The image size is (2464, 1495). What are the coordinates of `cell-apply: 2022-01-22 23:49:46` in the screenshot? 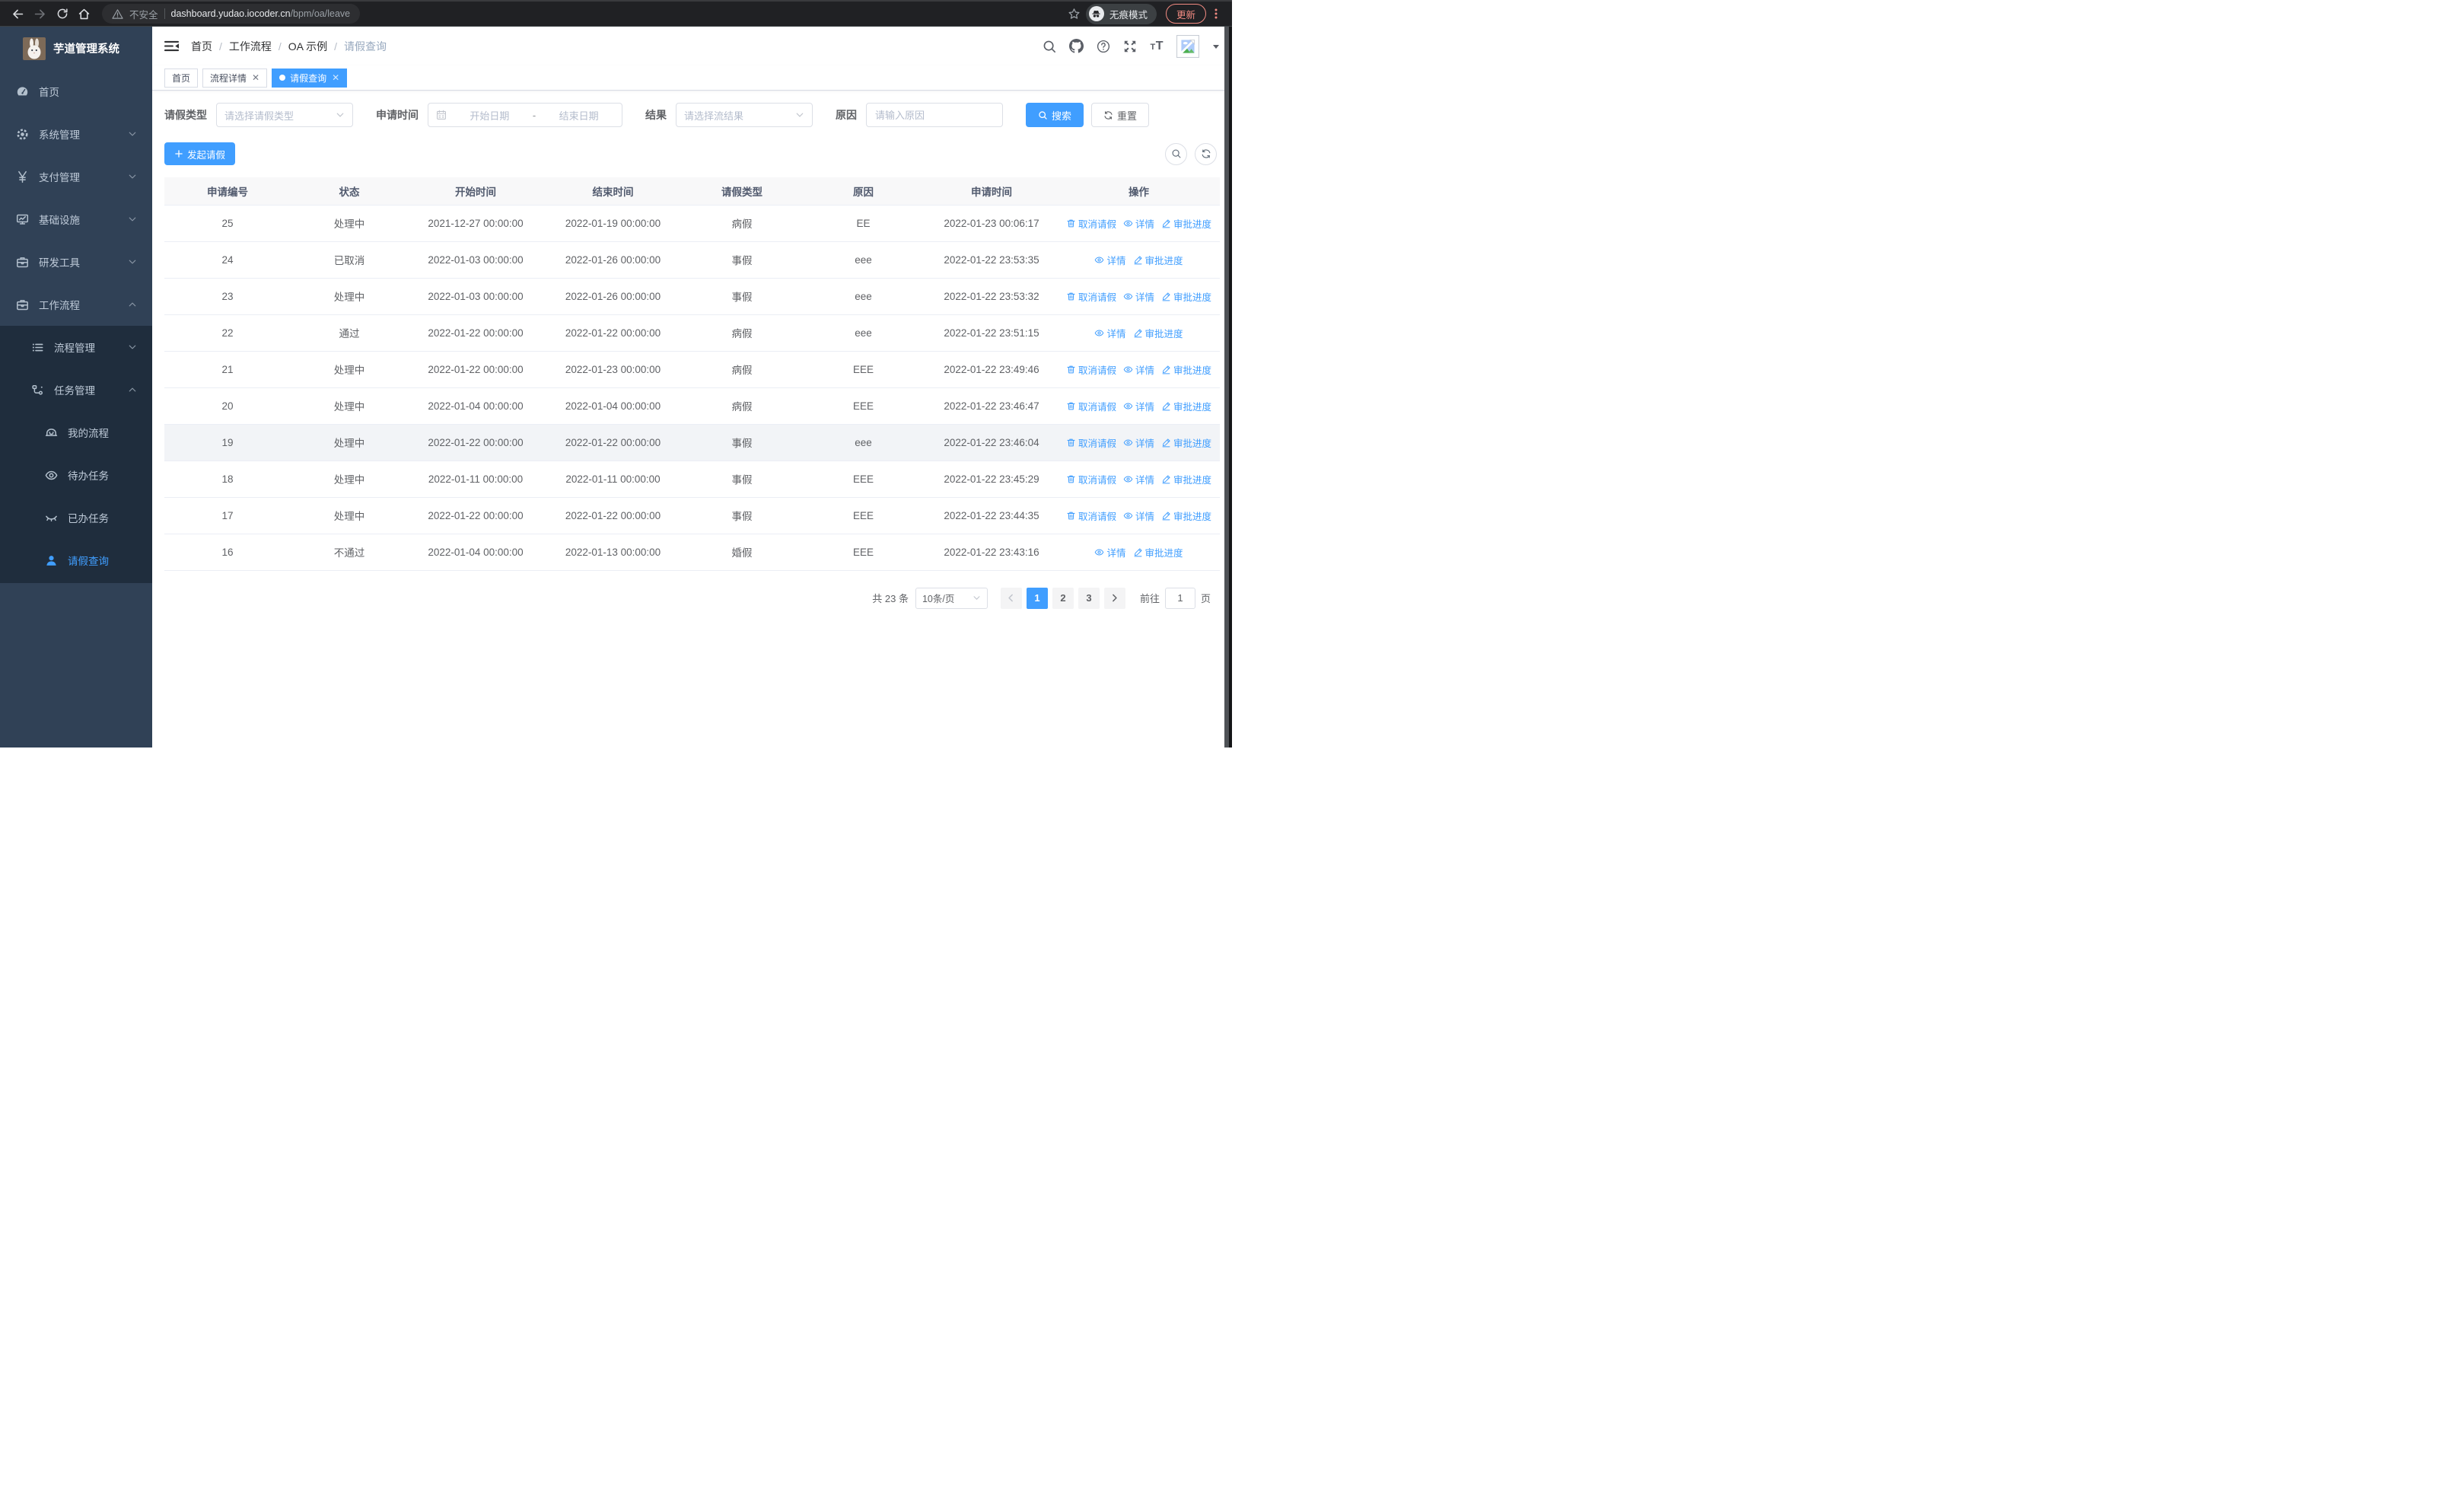 It's located at (991, 369).